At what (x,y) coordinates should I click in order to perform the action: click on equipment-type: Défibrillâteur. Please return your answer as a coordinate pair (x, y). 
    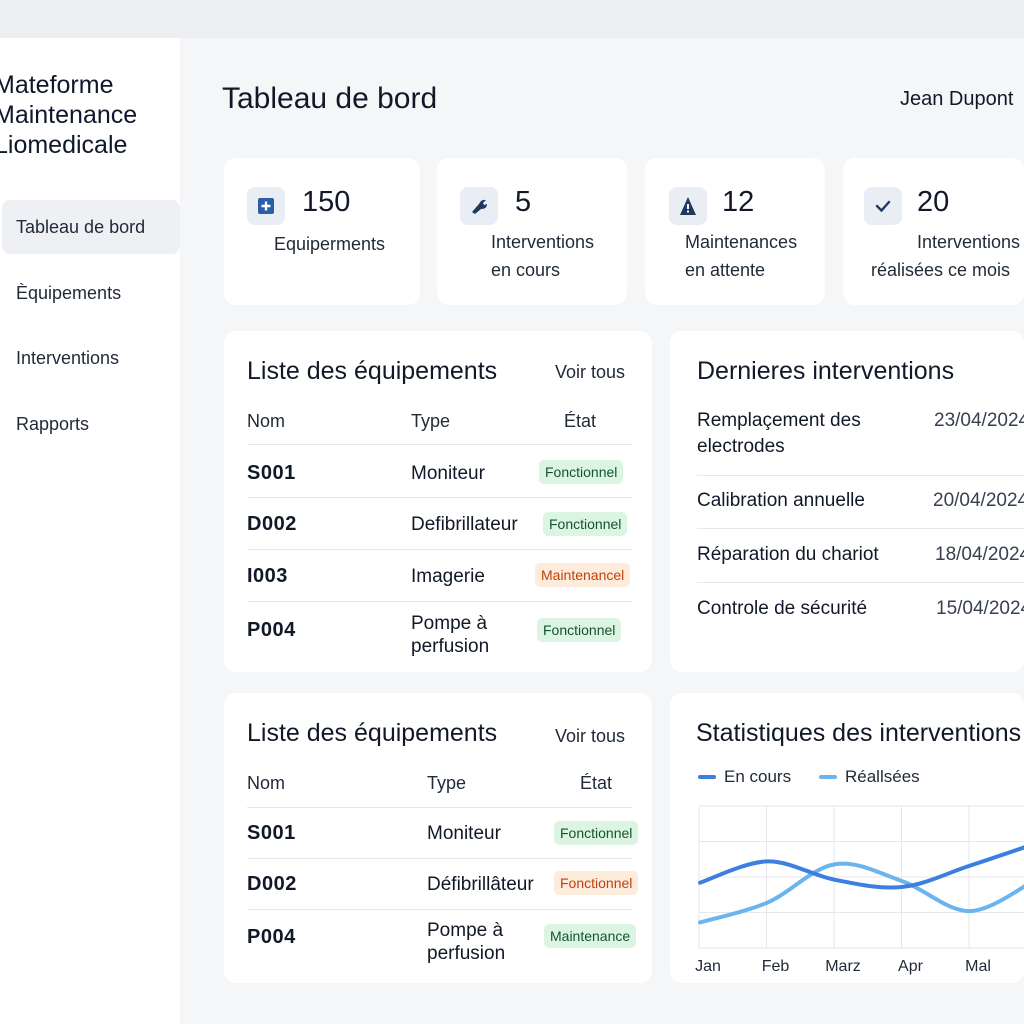
    Looking at the image, I should click on (480, 884).